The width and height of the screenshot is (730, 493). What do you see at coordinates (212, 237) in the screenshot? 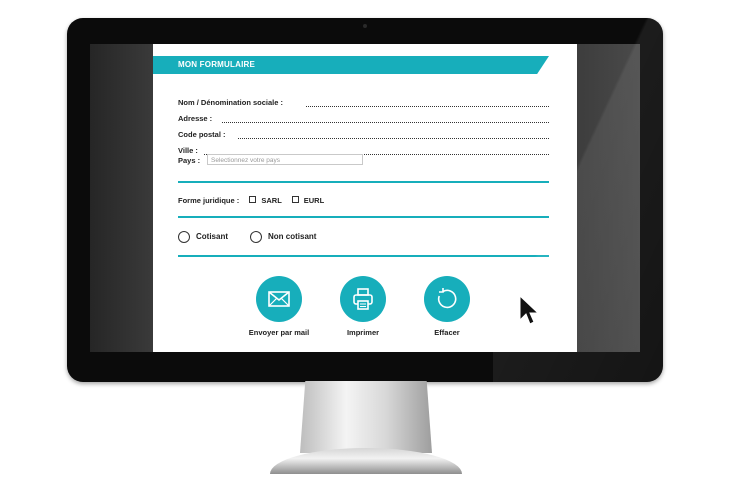
I see `radio-cotisant-label: Cotisant` at bounding box center [212, 237].